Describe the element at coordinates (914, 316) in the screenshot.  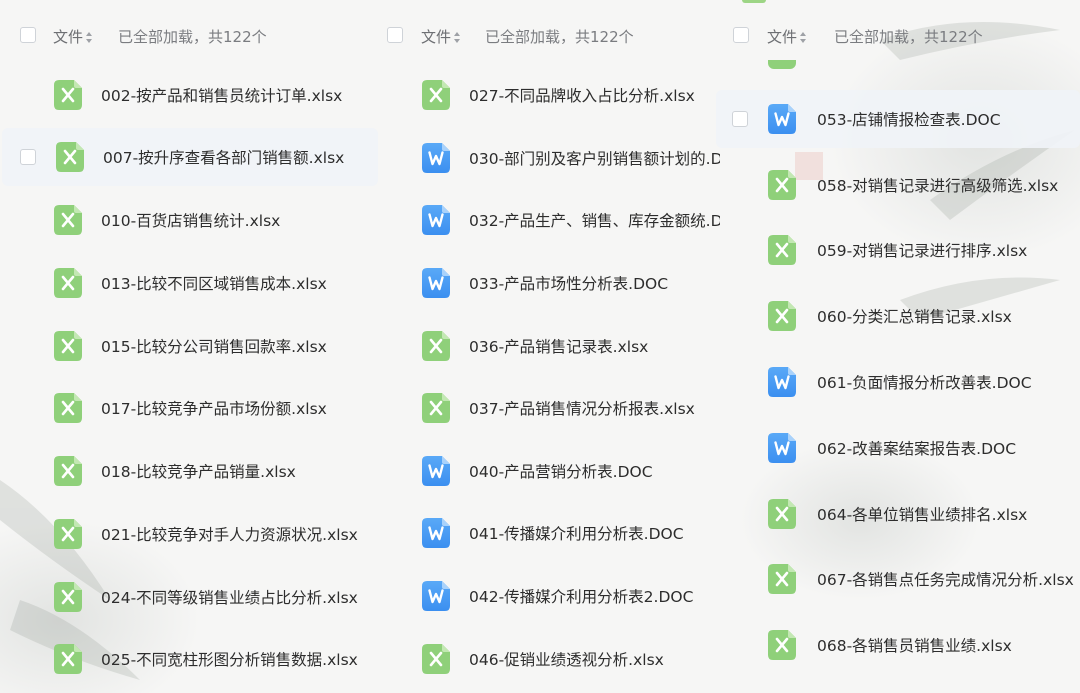
I see `file-name: 060-分类汇总销售记录.xlsx` at that location.